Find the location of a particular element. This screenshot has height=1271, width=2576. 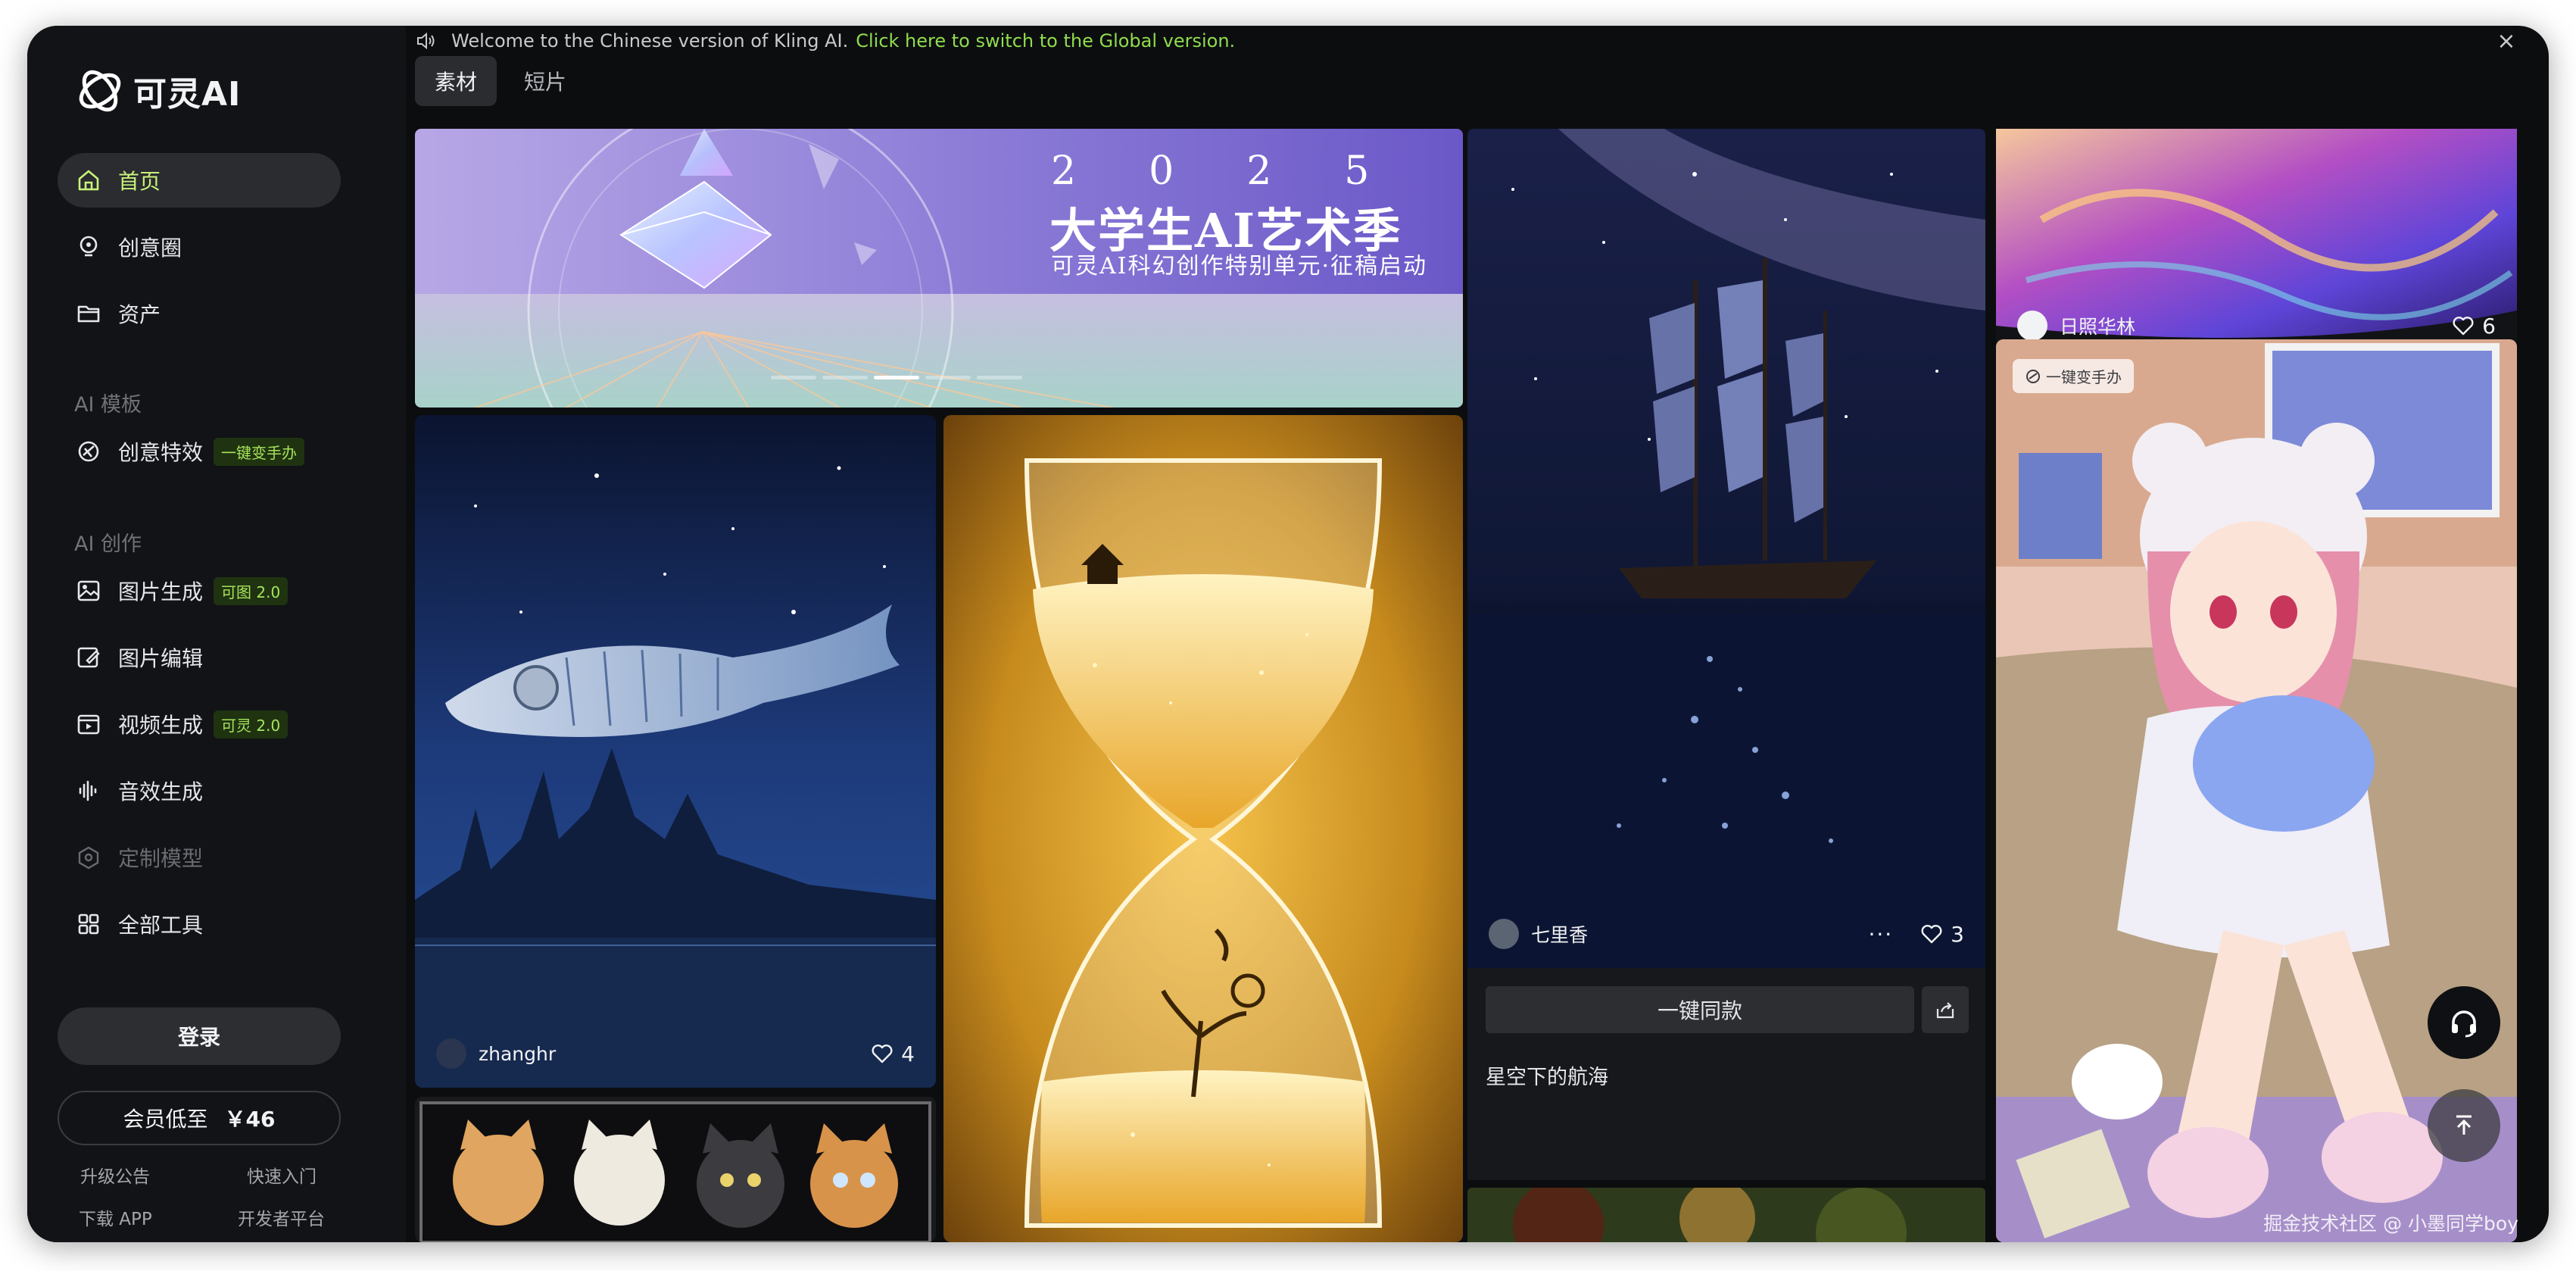

work-title: 星空下的航海 is located at coordinates (1547, 1078).